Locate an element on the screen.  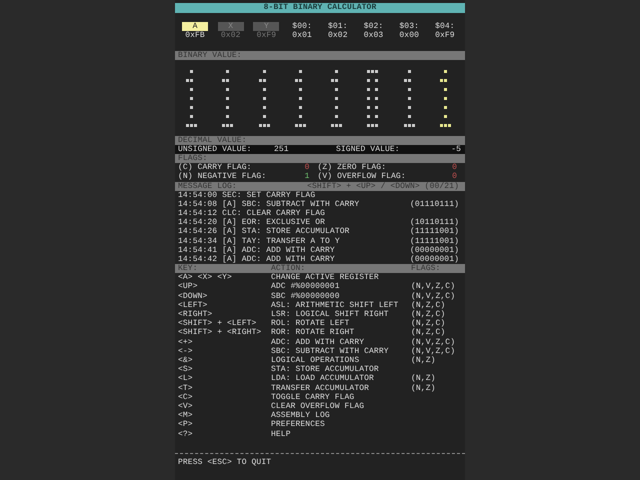
register-value: 0x02 is located at coordinates (230, 36).